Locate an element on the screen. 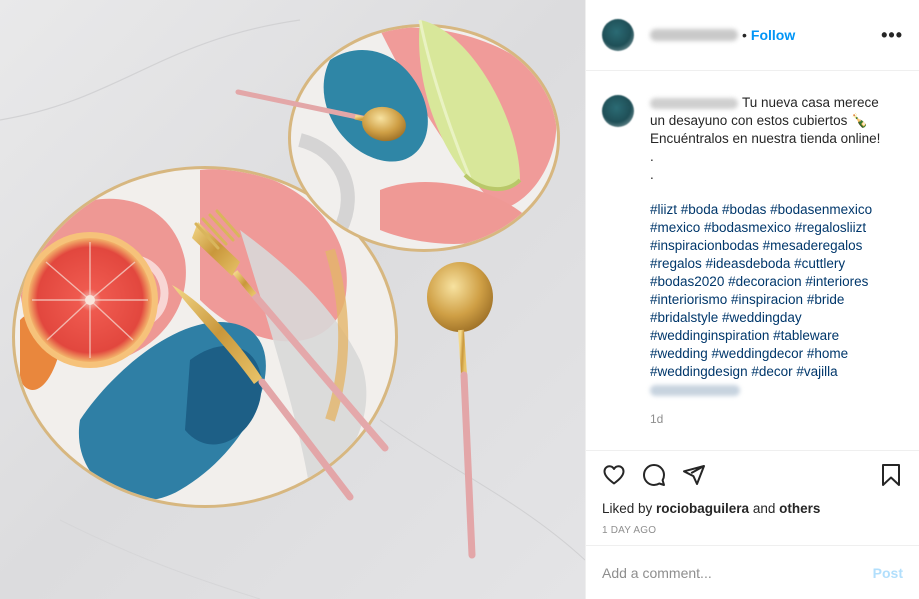 This screenshot has width=919, height=599. likes-others-link: others is located at coordinates (799, 508).